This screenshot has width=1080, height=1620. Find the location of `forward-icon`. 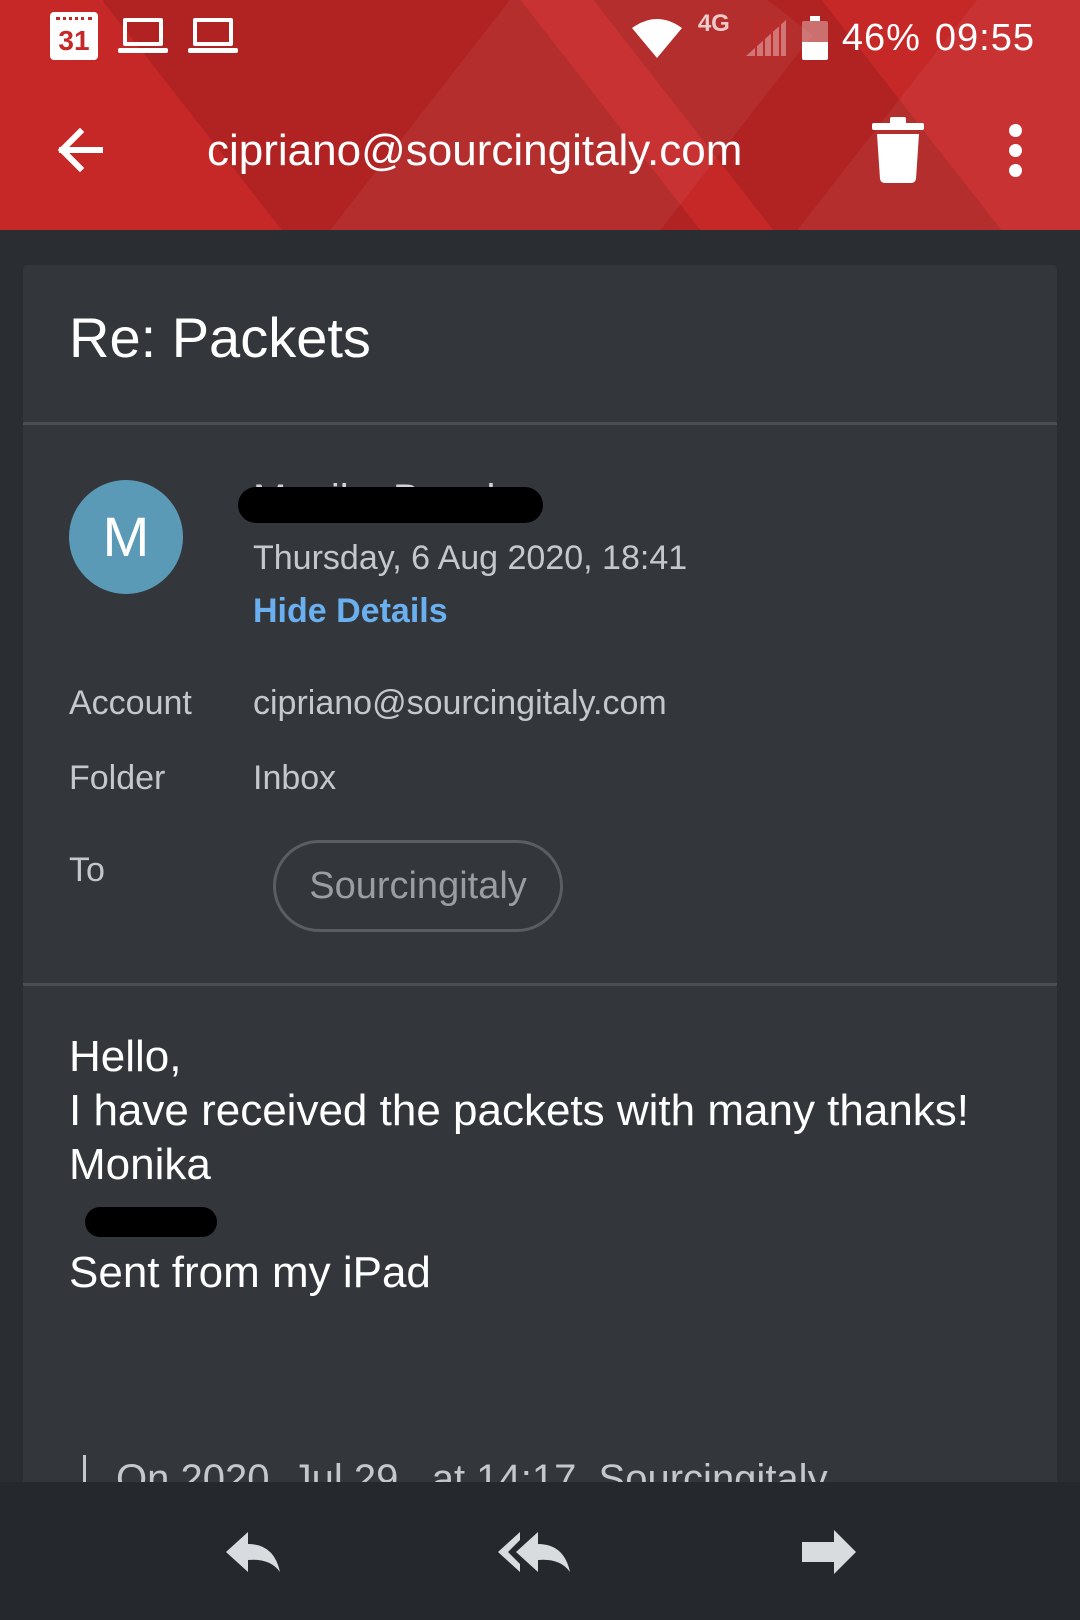

forward-icon is located at coordinates (830, 1552).